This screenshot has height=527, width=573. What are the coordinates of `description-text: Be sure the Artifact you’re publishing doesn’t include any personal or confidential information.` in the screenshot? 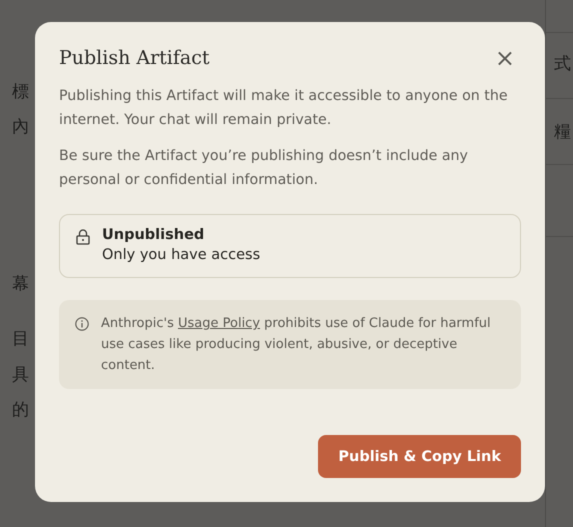 It's located at (264, 168).